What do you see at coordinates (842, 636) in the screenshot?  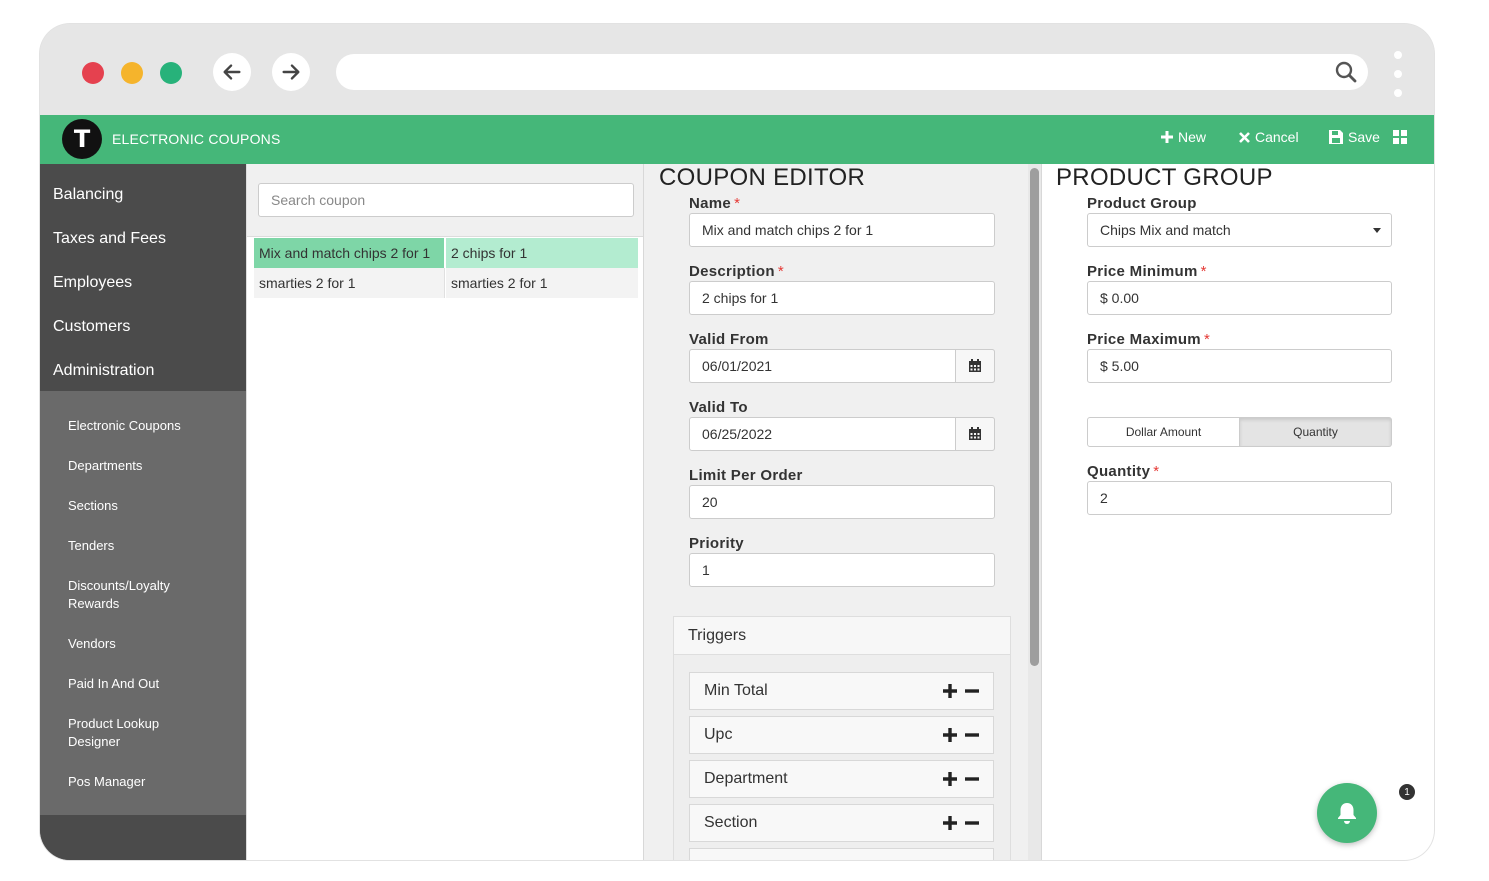 I see `triggers-title: Triggers` at bounding box center [842, 636].